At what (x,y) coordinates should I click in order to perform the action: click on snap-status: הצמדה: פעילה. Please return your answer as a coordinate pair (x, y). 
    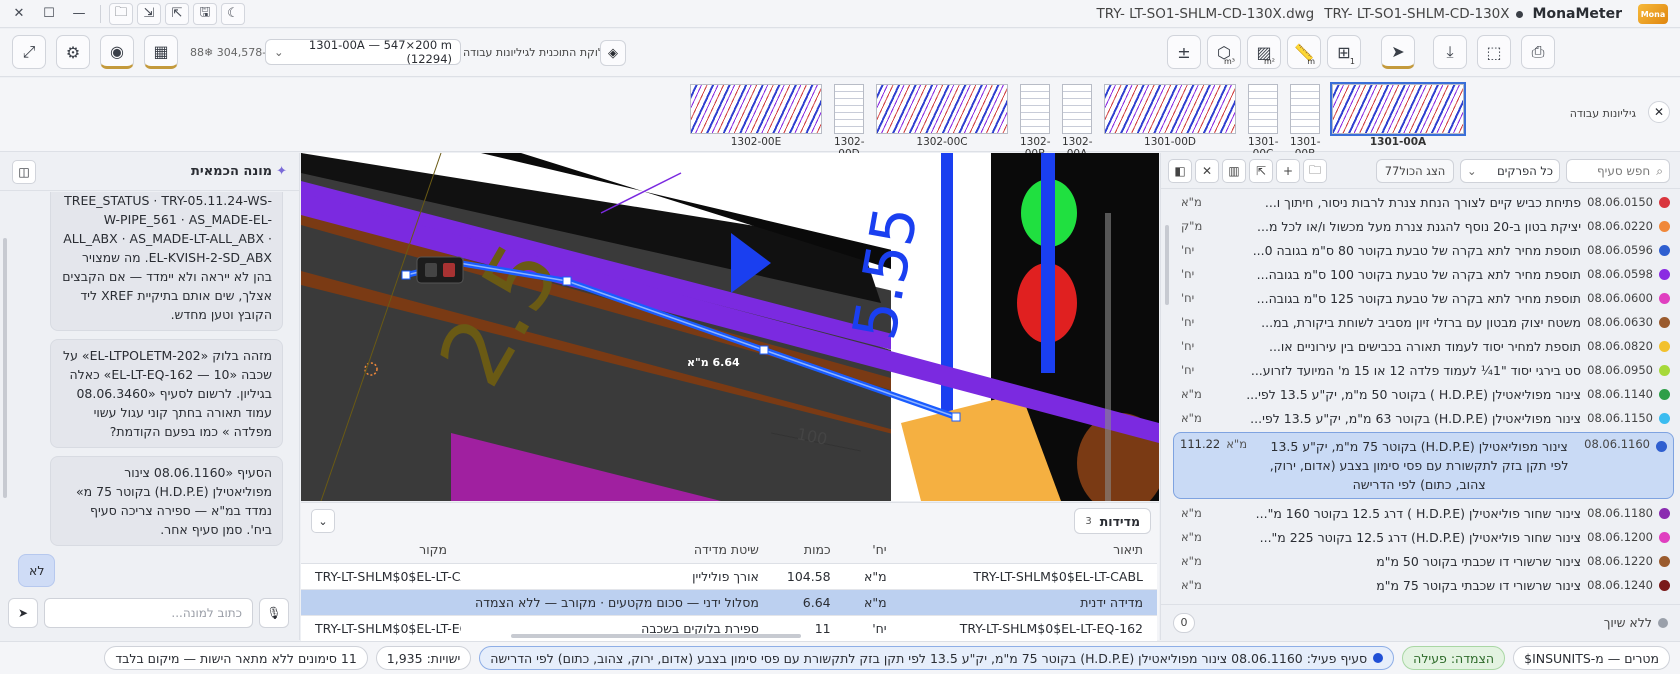
    Looking at the image, I should click on (1454, 658).